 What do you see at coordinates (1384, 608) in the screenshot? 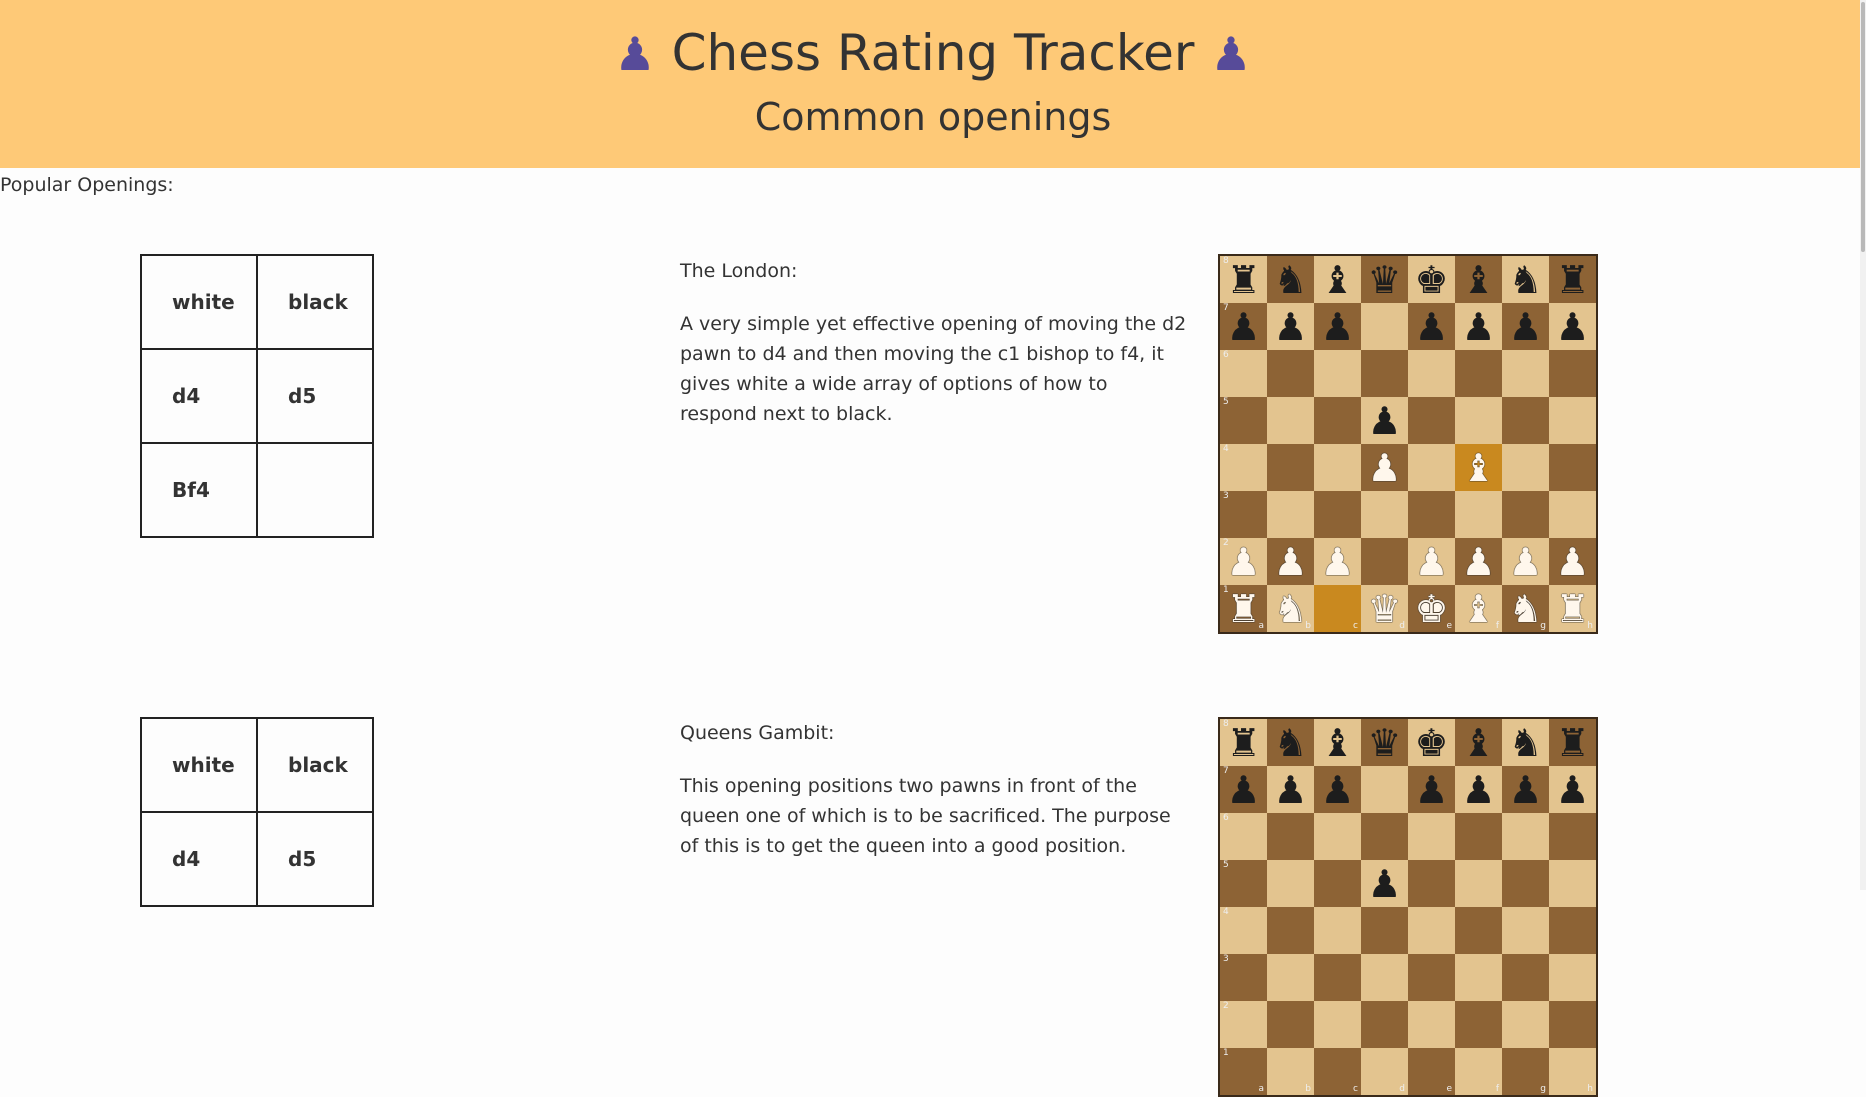
I see `board-square-d1: d ♛` at bounding box center [1384, 608].